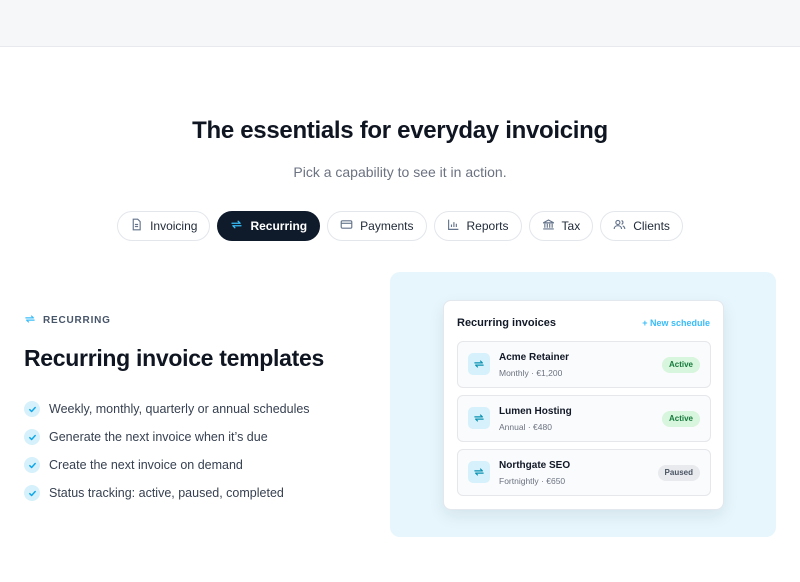 Image resolution: width=800 pixels, height=582 pixels. Describe the element at coordinates (619, 226) in the screenshot. I see `users-icon` at that location.